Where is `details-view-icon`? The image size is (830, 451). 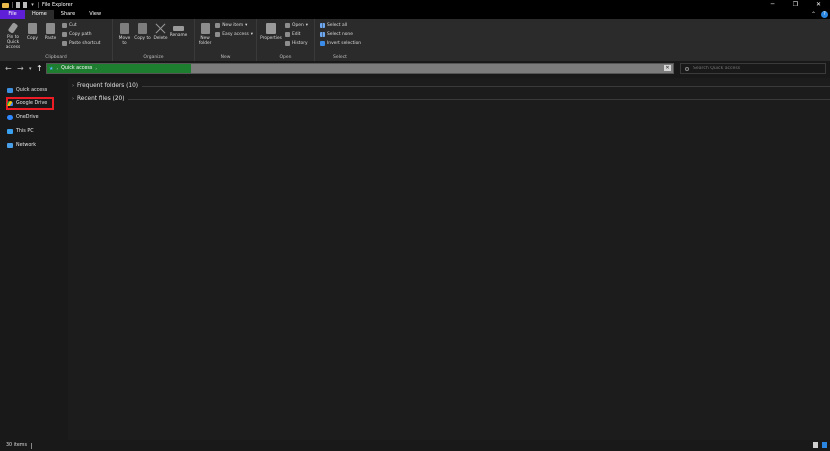 details-view-icon is located at coordinates (815, 445).